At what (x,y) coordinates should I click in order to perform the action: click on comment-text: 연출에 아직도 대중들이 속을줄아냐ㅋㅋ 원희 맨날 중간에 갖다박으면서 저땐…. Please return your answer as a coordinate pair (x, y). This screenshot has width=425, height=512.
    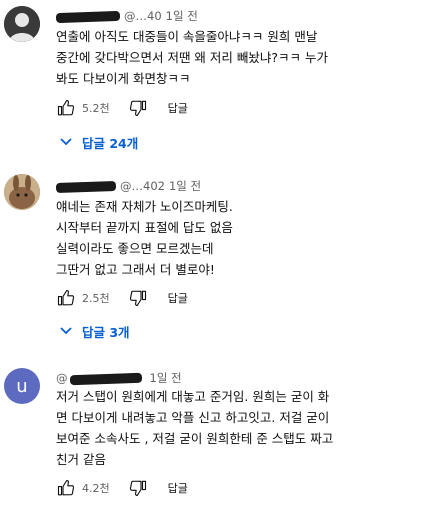
    Looking at the image, I should click on (236, 57).